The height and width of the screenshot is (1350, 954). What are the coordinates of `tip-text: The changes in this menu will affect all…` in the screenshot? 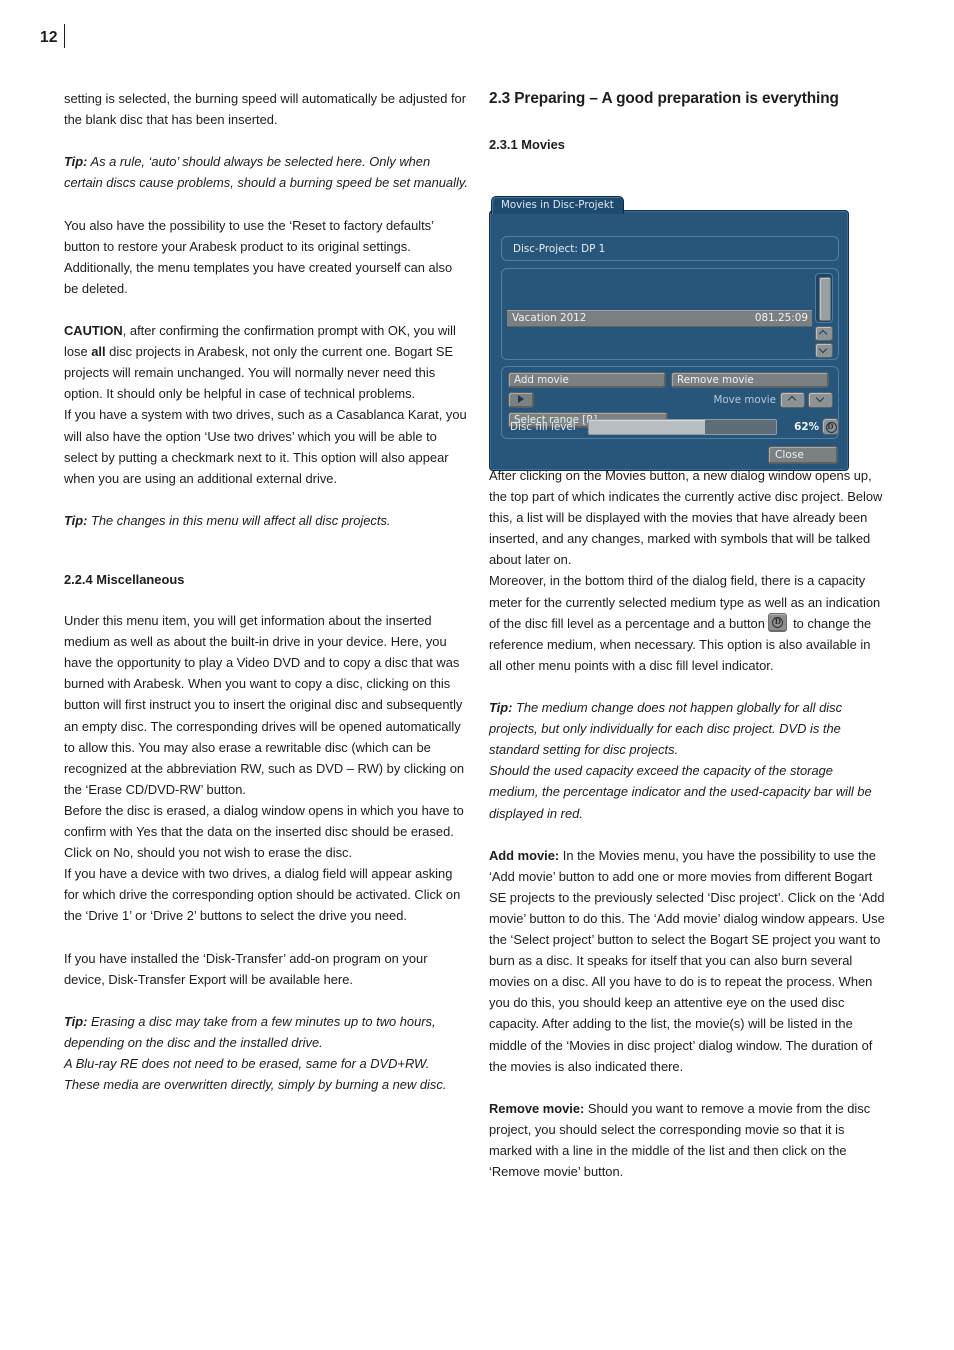 It's located at (239, 520).